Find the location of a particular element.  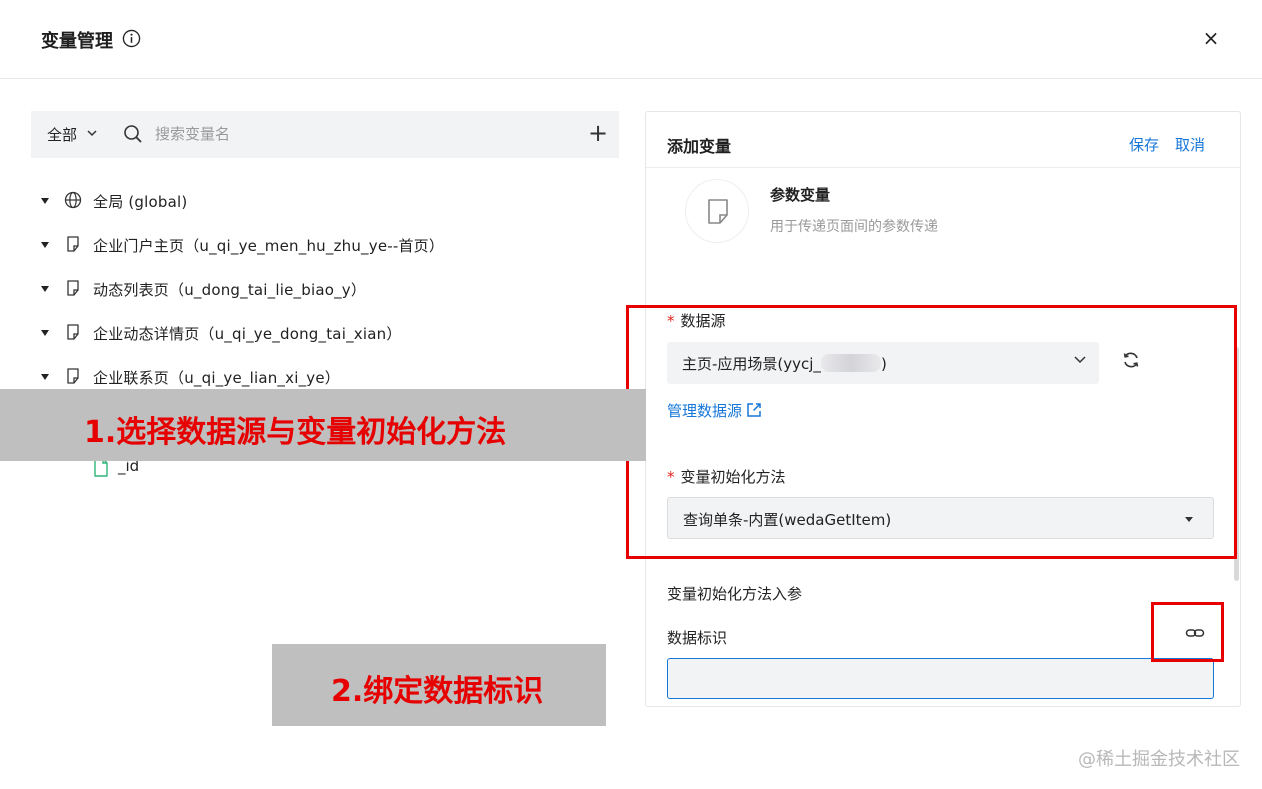

annotation-banner-step2: 2.绑定数据标识 is located at coordinates (439, 685).